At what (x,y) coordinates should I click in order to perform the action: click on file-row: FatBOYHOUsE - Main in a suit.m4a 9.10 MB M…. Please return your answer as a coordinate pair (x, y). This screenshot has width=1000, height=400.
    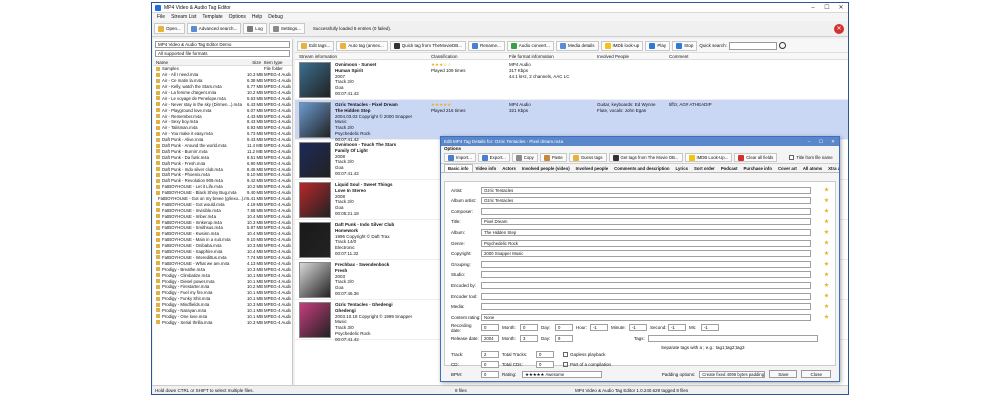
    Looking at the image, I should click on (222, 240).